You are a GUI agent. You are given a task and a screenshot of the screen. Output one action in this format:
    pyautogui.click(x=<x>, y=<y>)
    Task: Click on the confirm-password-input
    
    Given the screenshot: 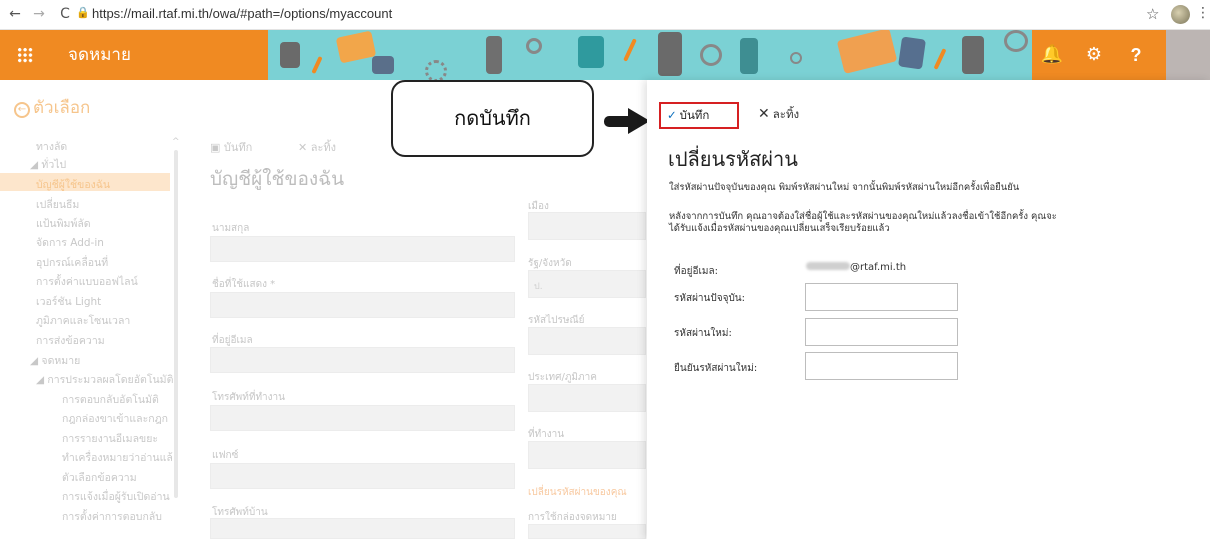 What is the action you would take?
    pyautogui.click(x=881, y=366)
    